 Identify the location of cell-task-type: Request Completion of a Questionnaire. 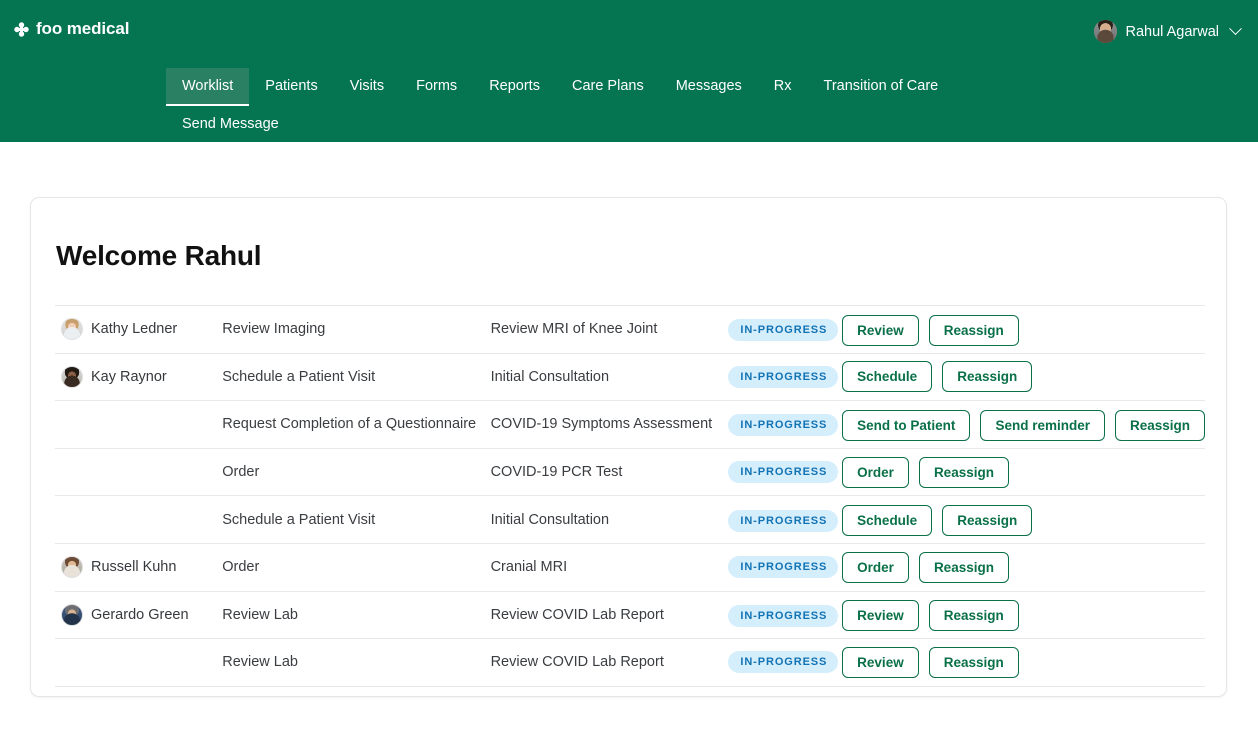
(356, 425).